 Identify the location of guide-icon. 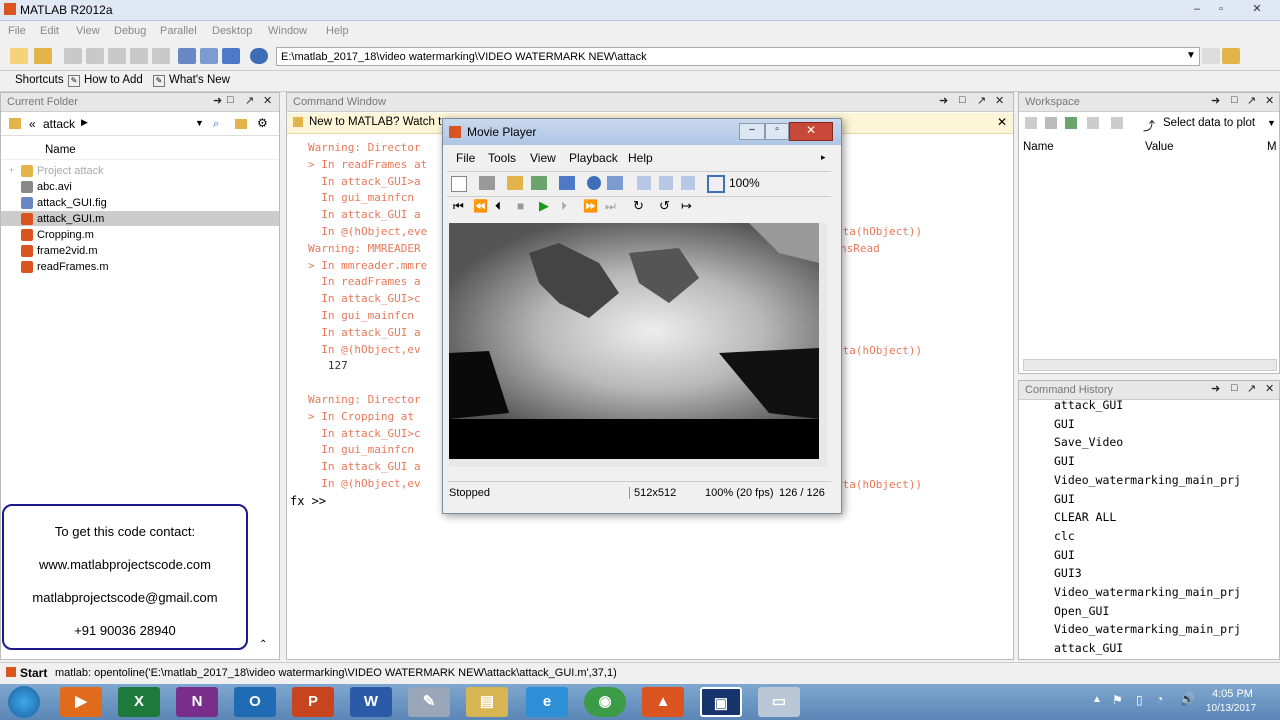
(209, 56).